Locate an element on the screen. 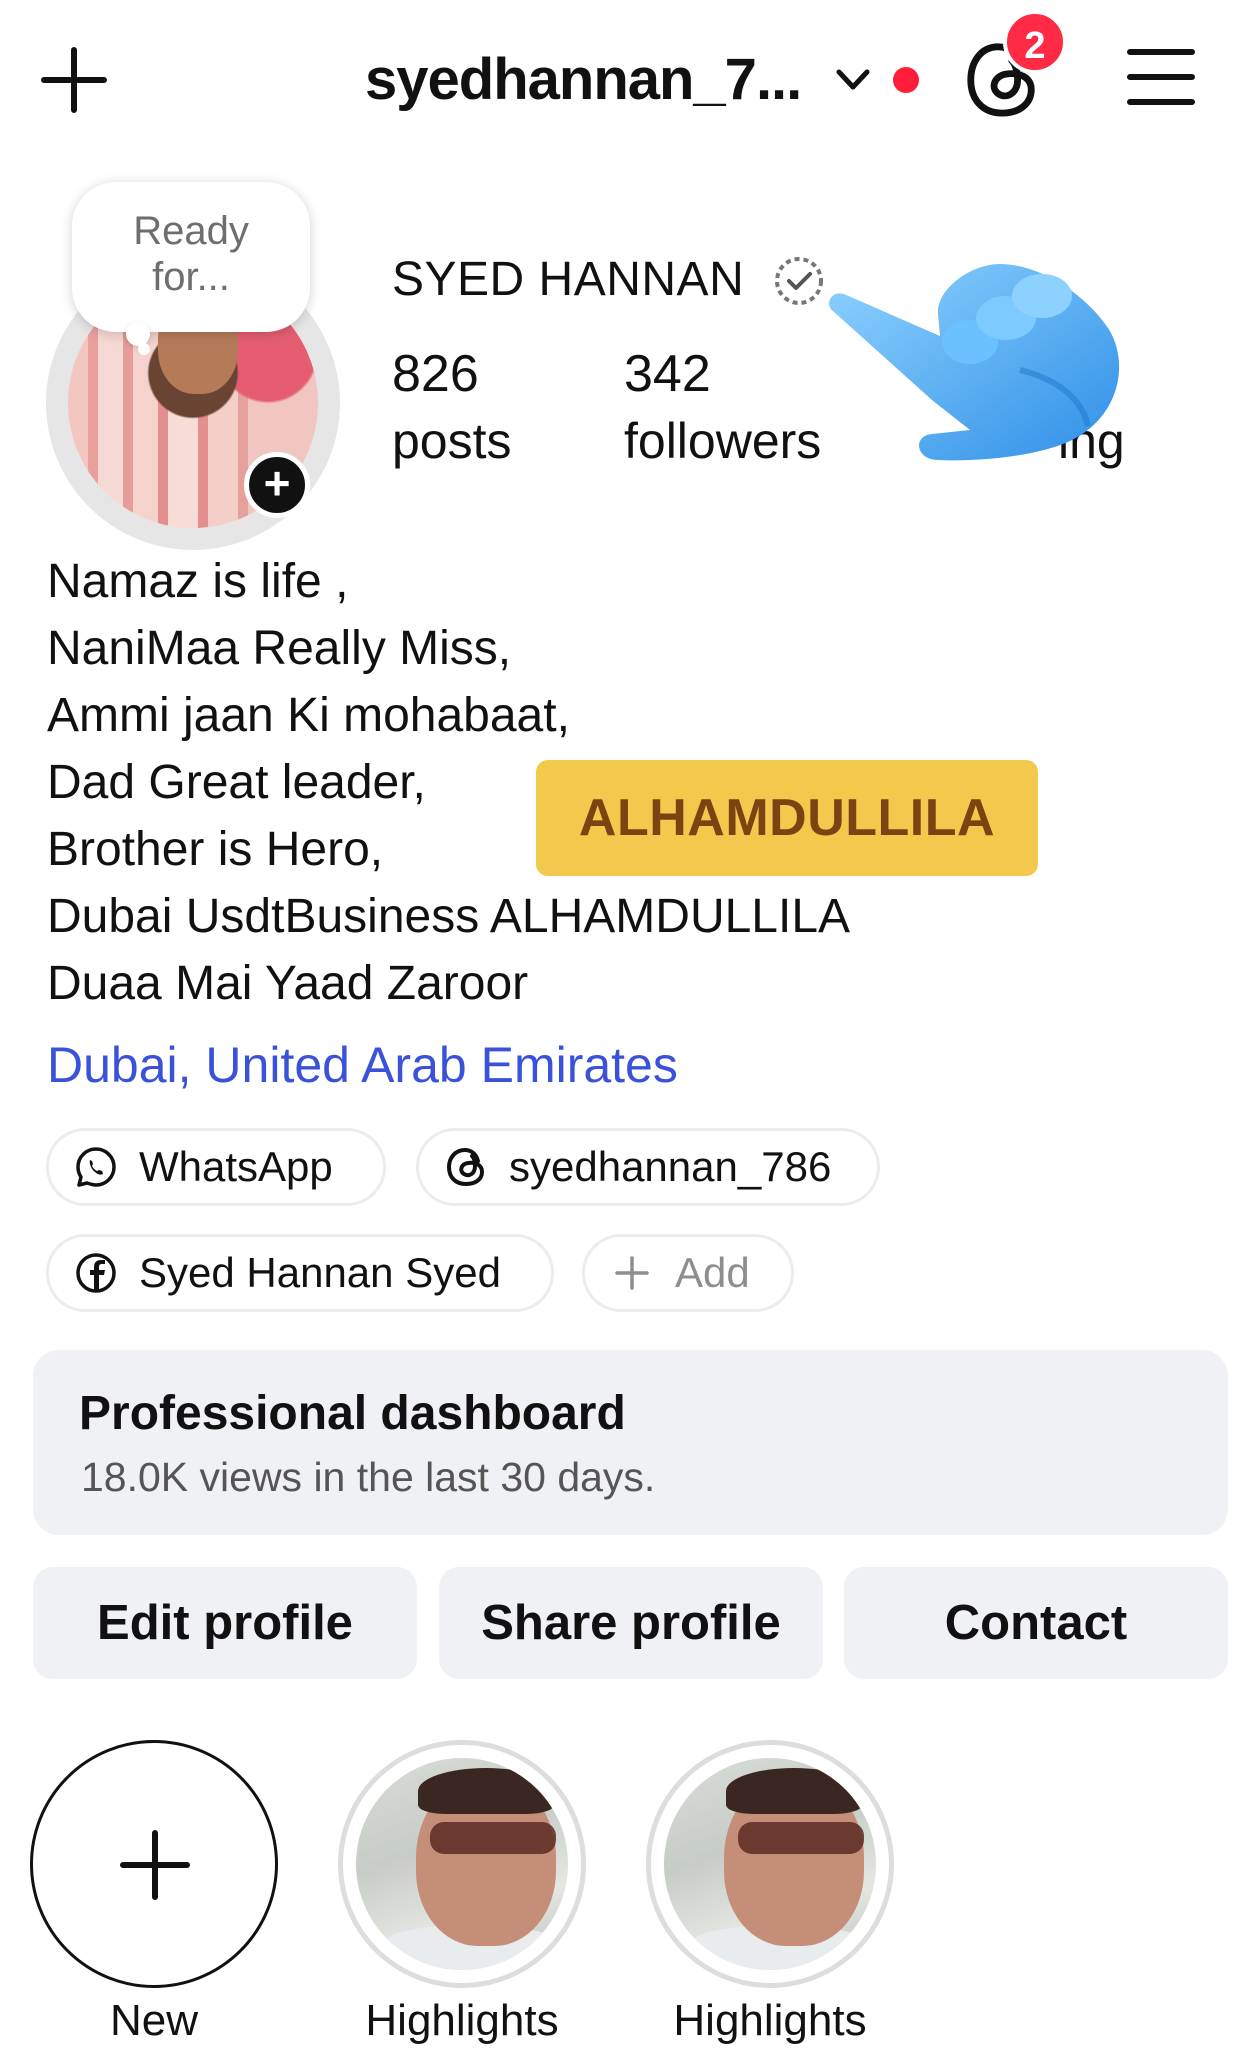 The height and width of the screenshot is (2052, 1260). new-highlight-label: New is located at coordinates (154, 2020).